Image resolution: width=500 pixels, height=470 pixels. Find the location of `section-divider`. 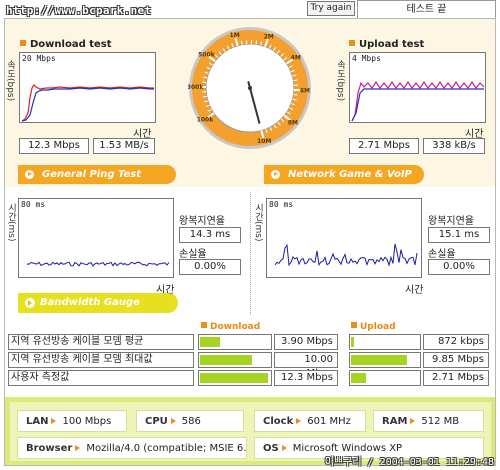

section-divider is located at coordinates (250, 253).